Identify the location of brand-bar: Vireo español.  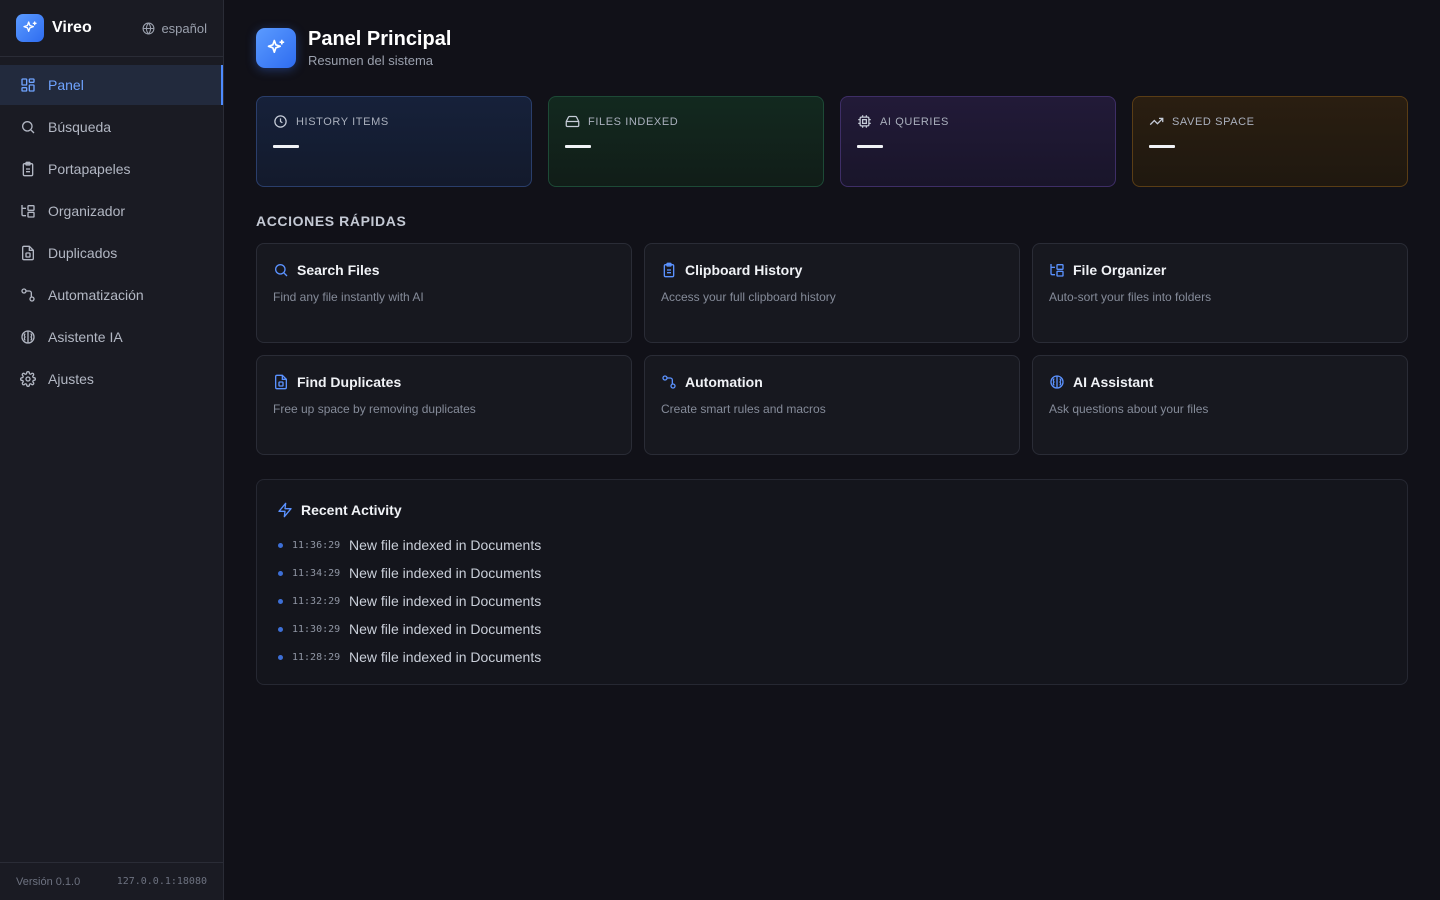
(111, 28).